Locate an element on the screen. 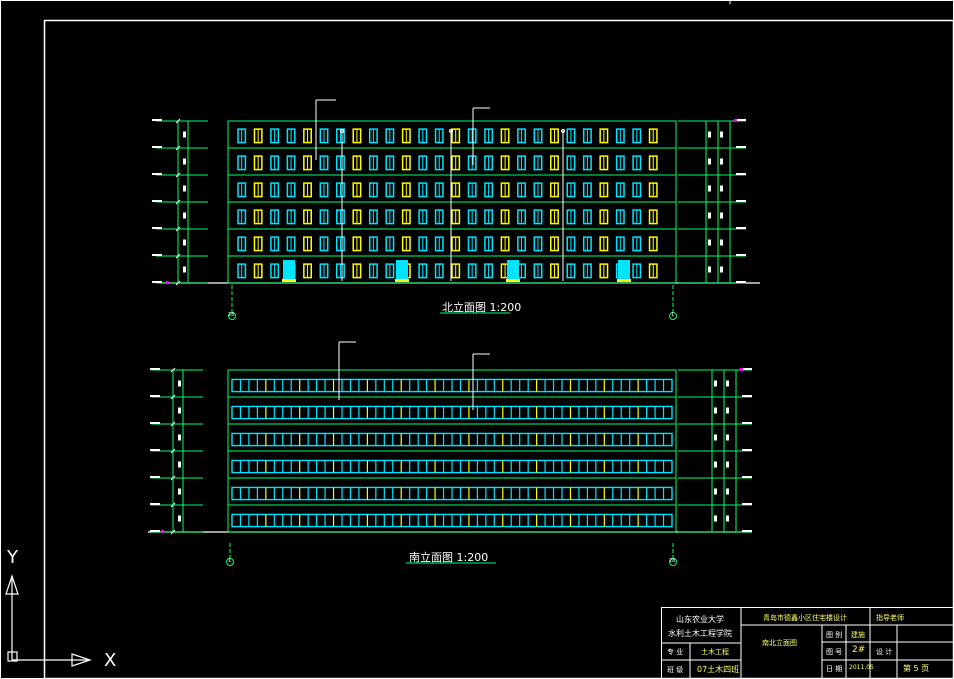 This screenshot has height=679, width=954. drawing-name: 南北立面图 is located at coordinates (779, 643).